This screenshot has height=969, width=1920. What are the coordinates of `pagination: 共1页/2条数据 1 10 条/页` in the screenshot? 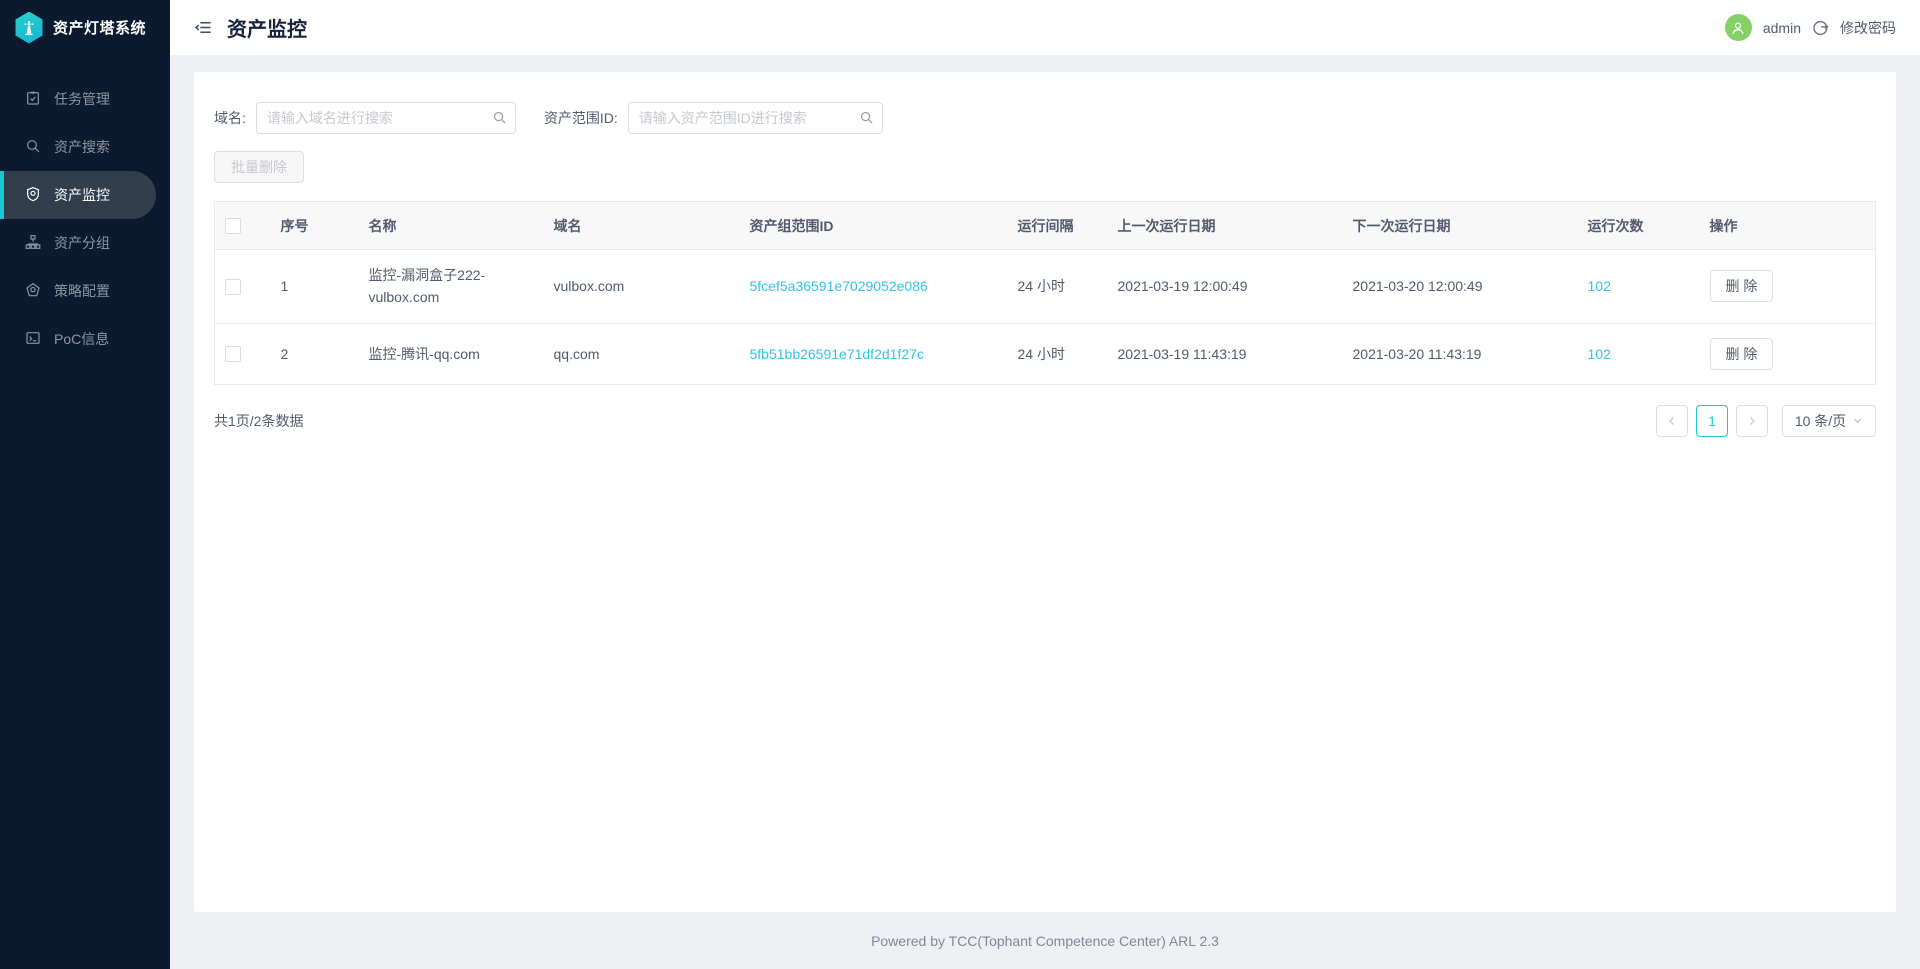 It's located at (1045, 420).